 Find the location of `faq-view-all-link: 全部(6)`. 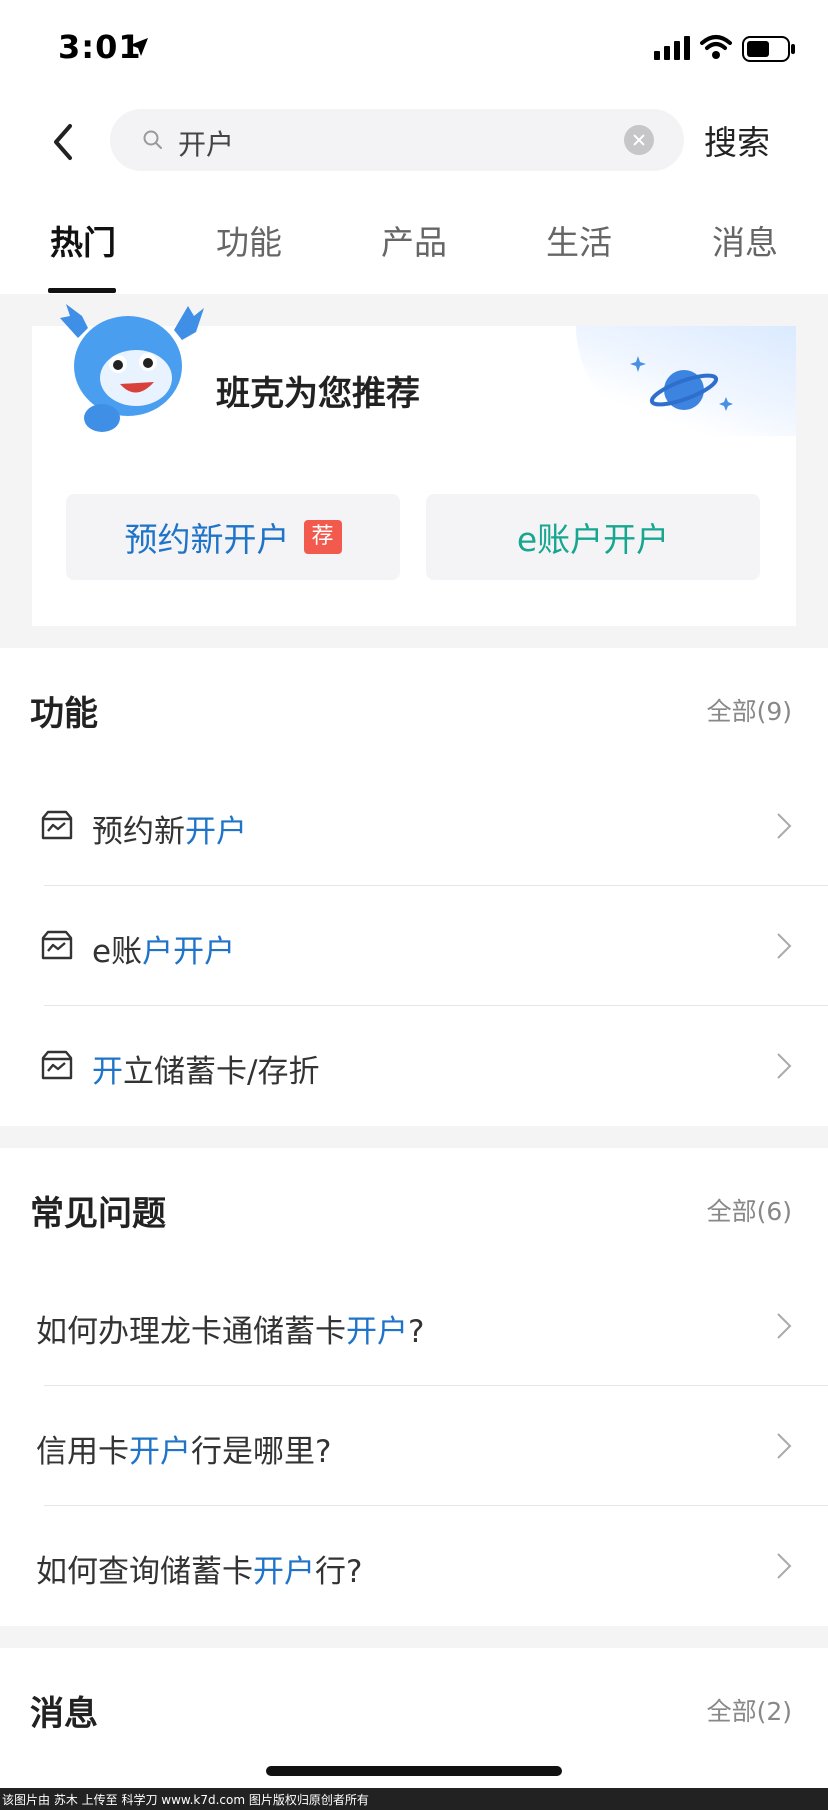

faq-view-all-link: 全部(6) is located at coordinates (749, 1210).